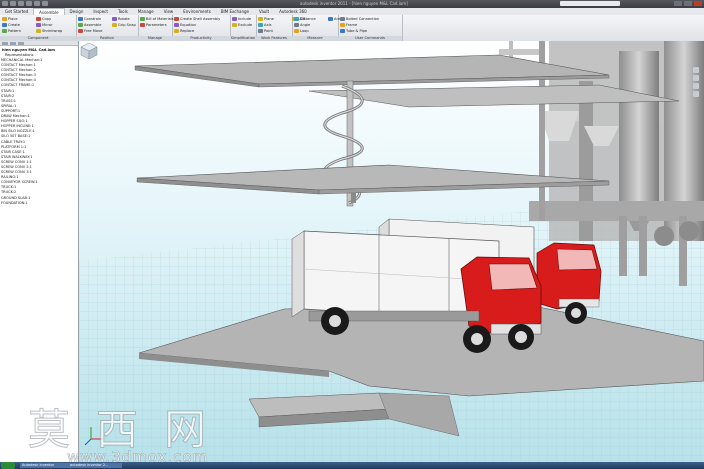 The image size is (704, 469). Describe the element at coordinates (146, 11) in the screenshot. I see `tab-manage: Manage` at that location.